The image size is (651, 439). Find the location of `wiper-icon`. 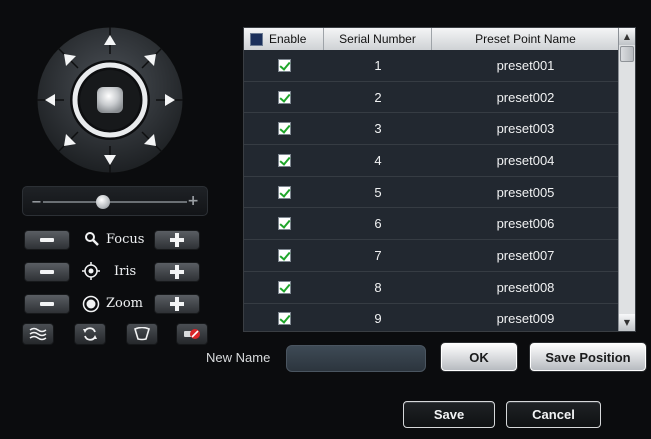

wiper-icon is located at coordinates (38, 334).